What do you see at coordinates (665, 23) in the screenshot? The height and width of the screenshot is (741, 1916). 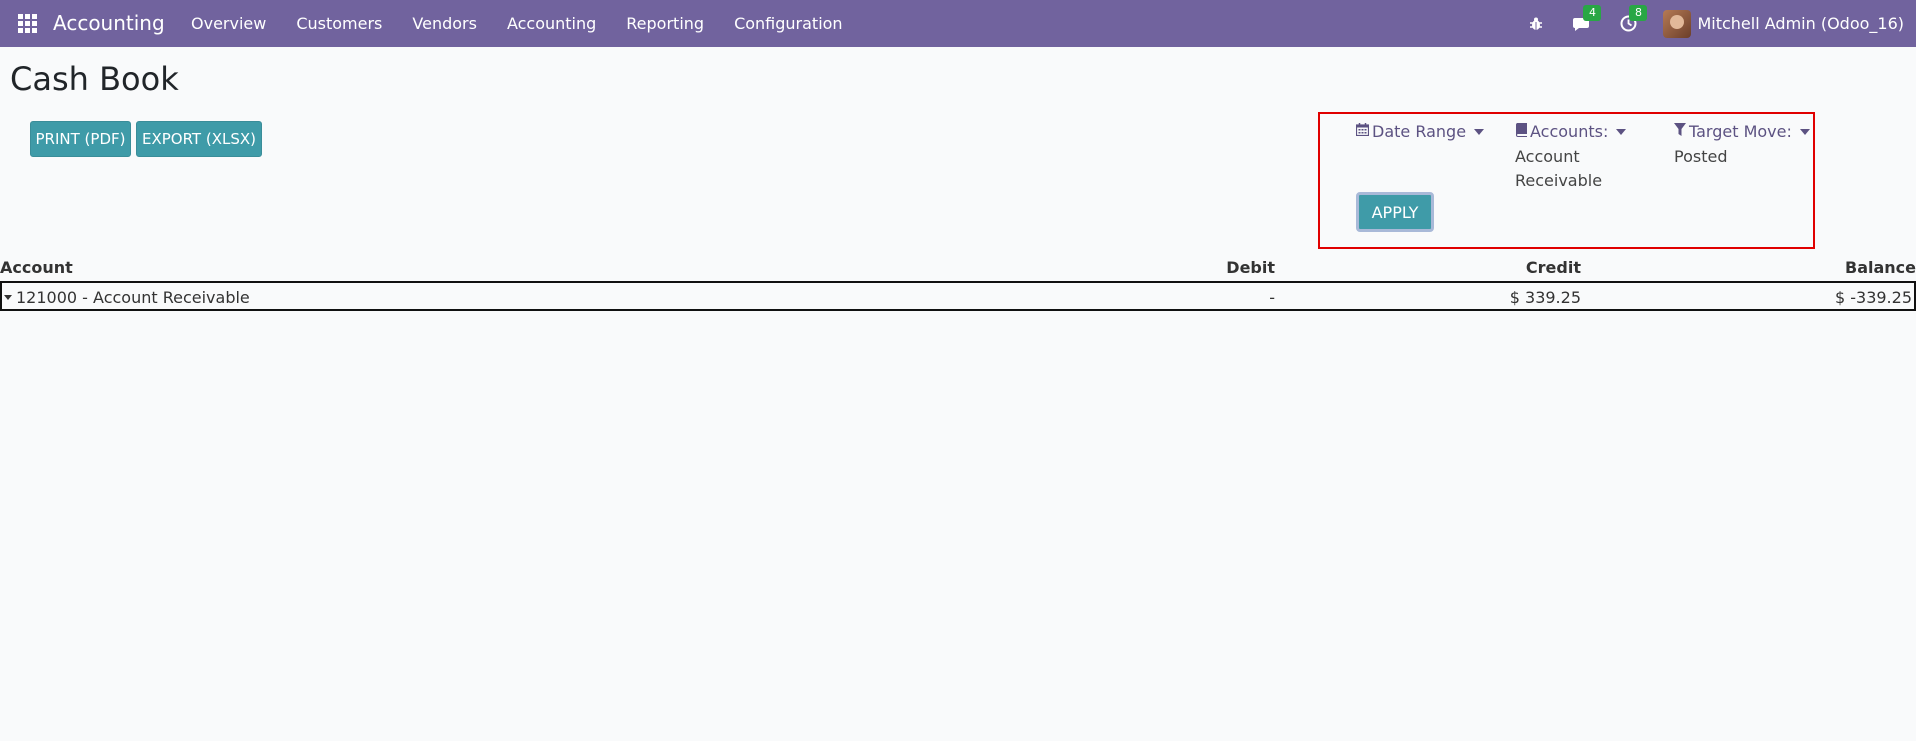 I see `menu-item-reporting: Reporting` at bounding box center [665, 23].